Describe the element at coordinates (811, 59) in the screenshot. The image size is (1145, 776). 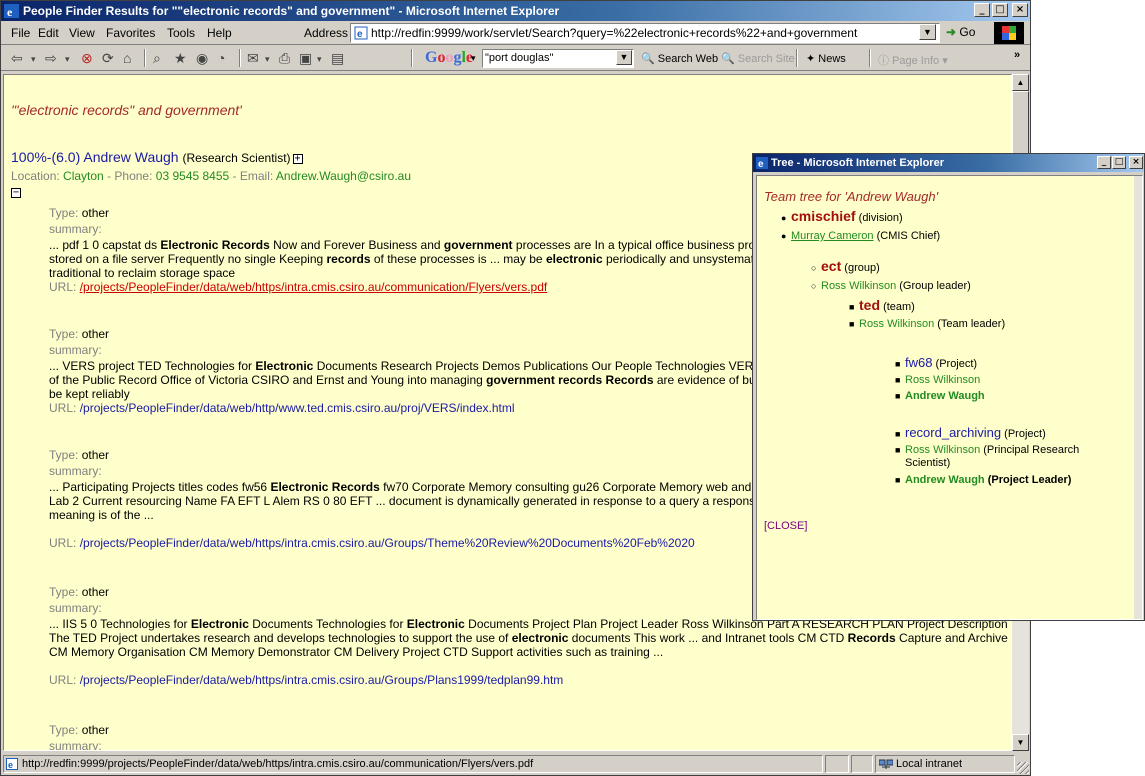
I see `news-icon: ✦` at that location.